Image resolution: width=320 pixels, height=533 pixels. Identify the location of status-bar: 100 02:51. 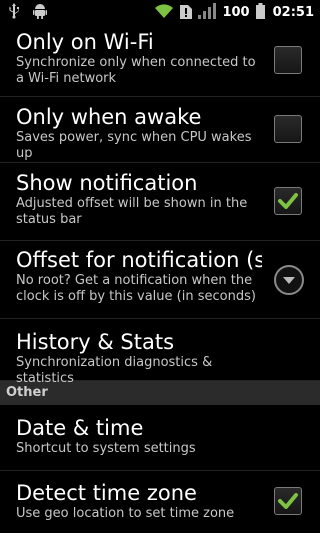
(160, 12).